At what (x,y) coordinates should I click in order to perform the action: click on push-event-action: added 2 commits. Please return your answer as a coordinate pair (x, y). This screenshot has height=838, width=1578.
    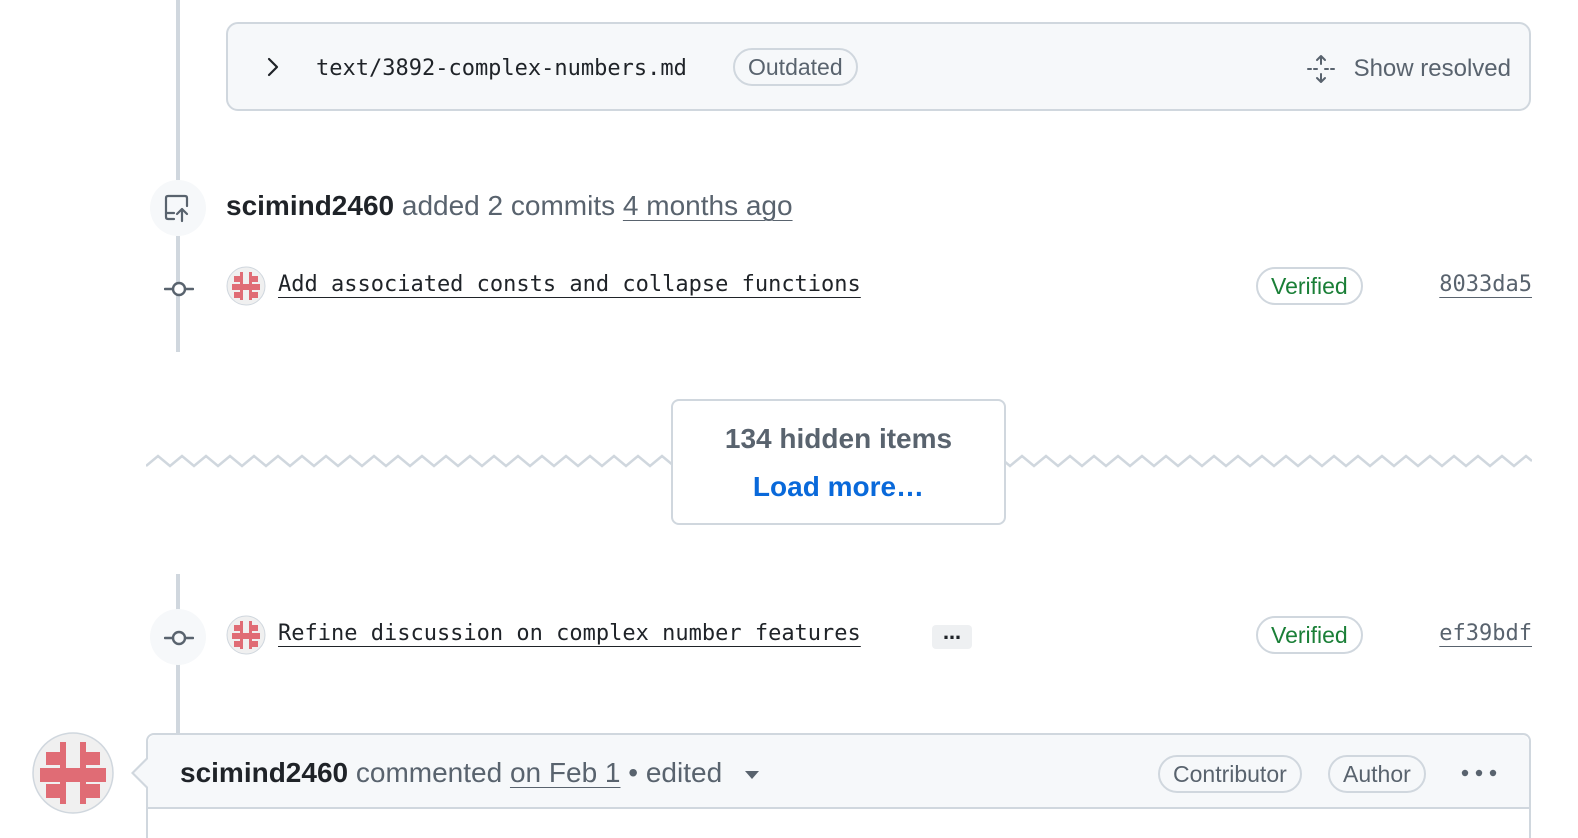
    Looking at the image, I should click on (508, 205).